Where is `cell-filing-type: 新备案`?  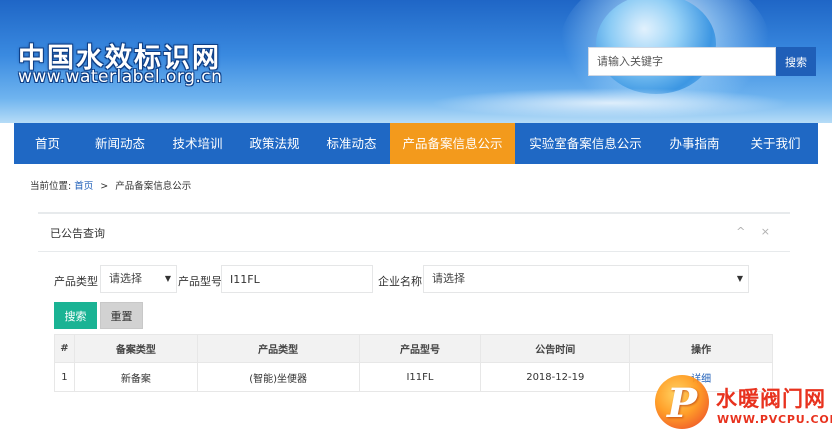 cell-filing-type: 新备案 is located at coordinates (135, 377).